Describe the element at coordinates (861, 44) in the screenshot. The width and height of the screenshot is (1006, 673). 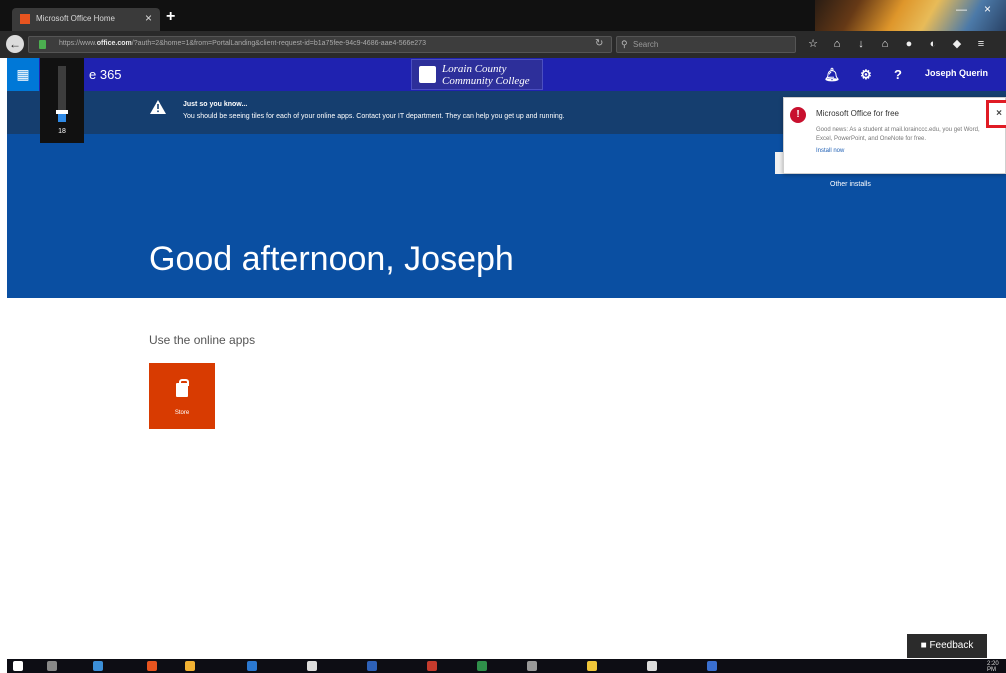
I see `download-icon: ↓` at that location.